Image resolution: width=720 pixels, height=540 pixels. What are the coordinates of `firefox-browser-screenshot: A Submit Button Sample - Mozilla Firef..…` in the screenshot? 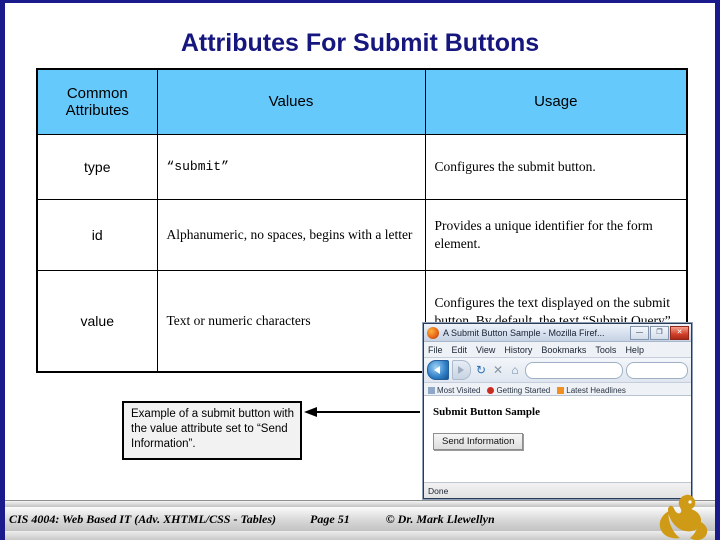 It's located at (557, 411).